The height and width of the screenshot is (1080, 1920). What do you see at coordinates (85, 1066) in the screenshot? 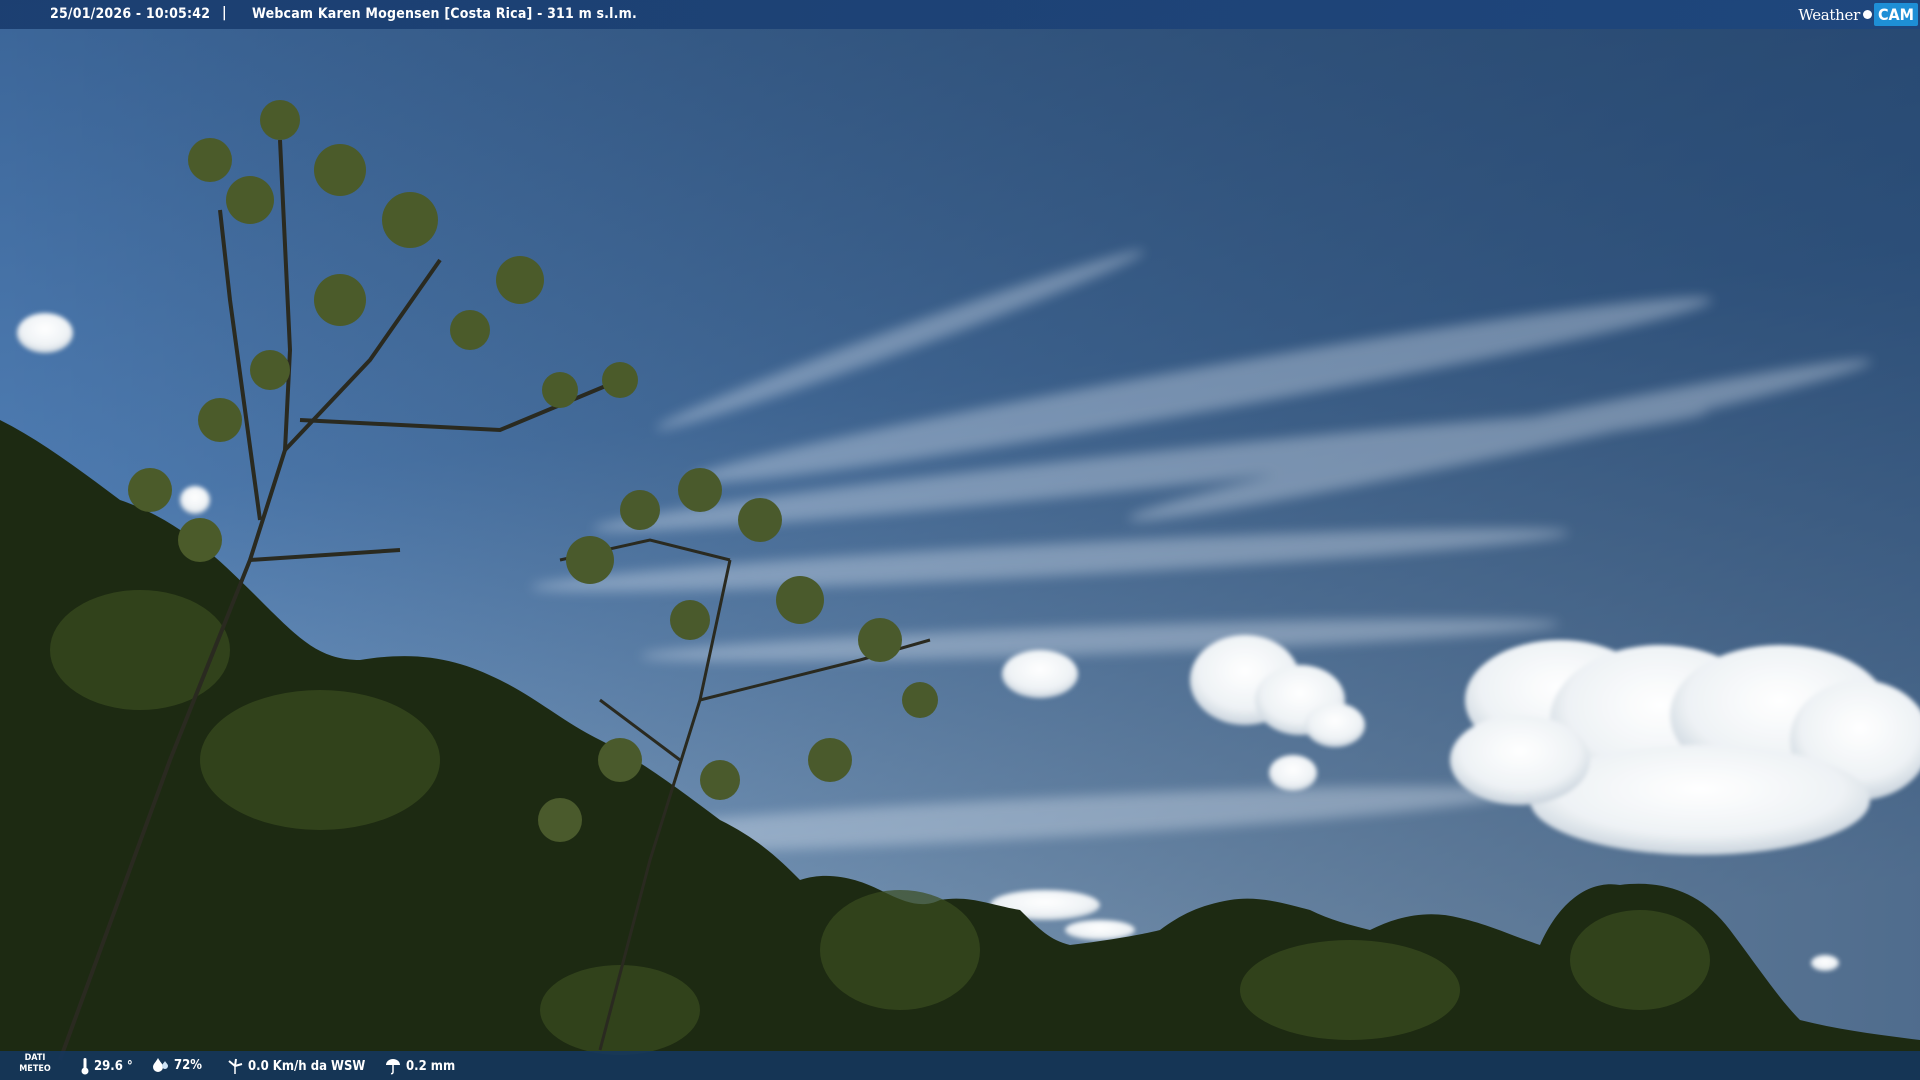
I see `thermometer-icon` at bounding box center [85, 1066].